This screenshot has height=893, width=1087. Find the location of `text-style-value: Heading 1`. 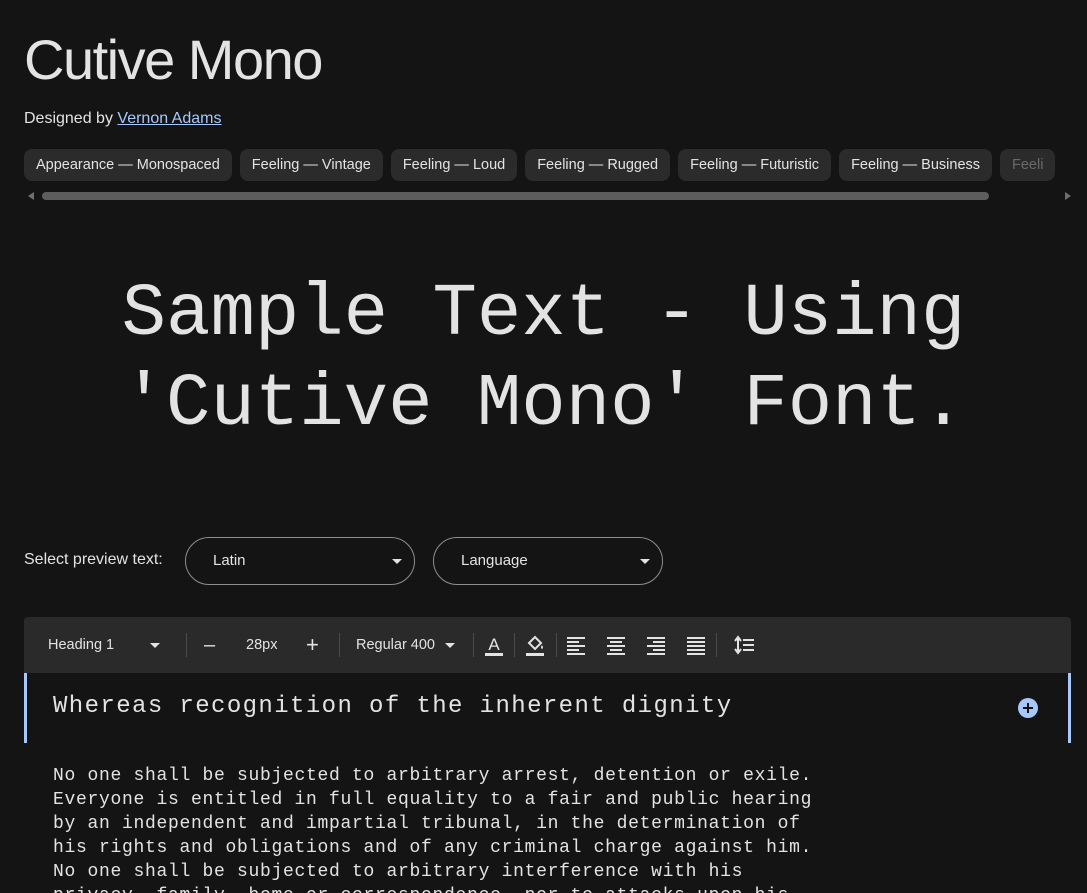

text-style-value: Heading 1 is located at coordinates (81, 645).